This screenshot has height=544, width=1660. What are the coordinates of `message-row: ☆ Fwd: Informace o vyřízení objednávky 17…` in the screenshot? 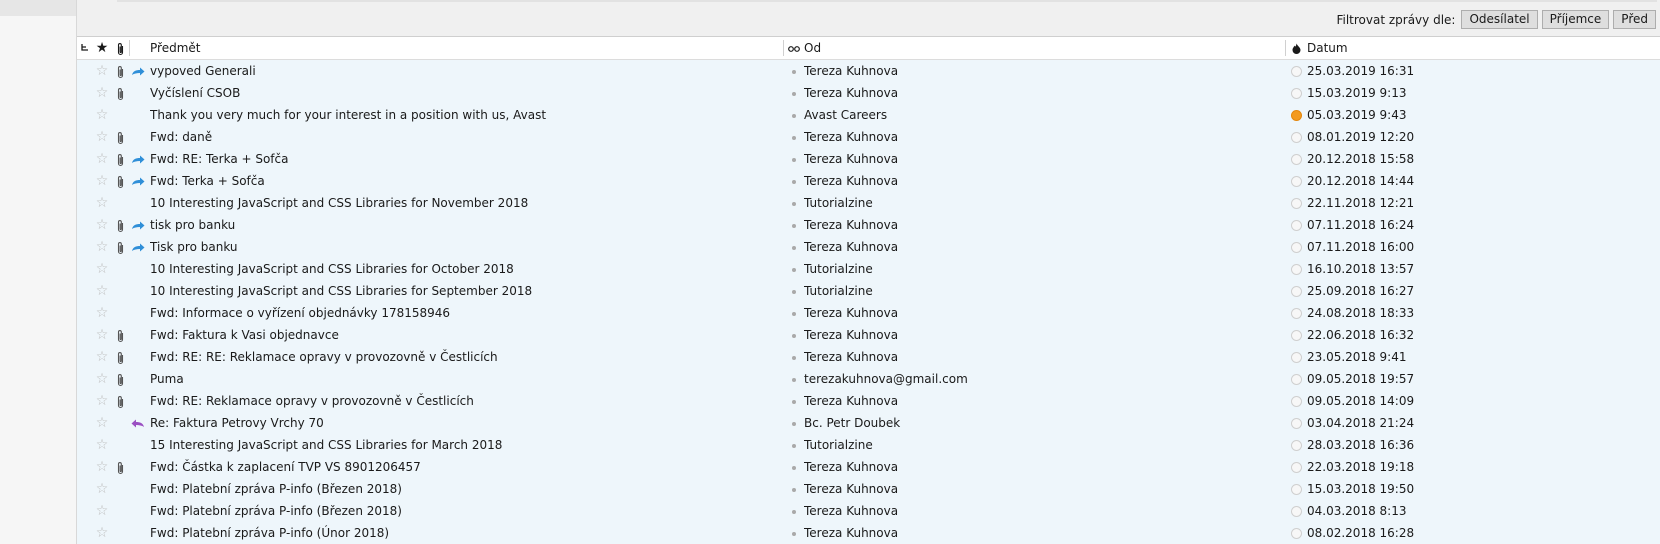 It's located at (868, 313).